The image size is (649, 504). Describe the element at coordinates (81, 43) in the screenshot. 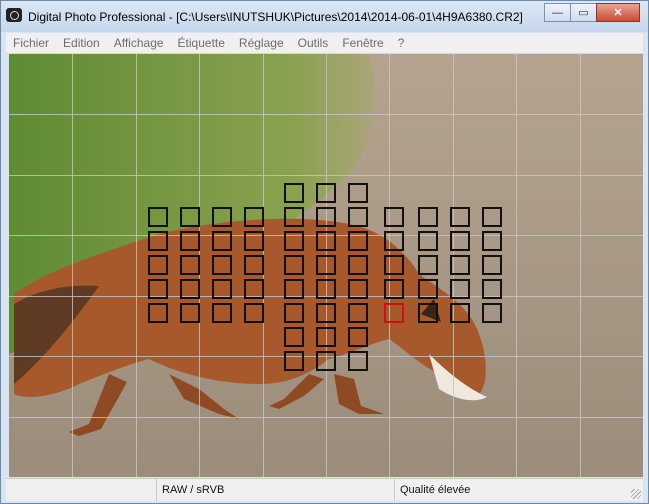

I see `menu-edit: Edition` at that location.